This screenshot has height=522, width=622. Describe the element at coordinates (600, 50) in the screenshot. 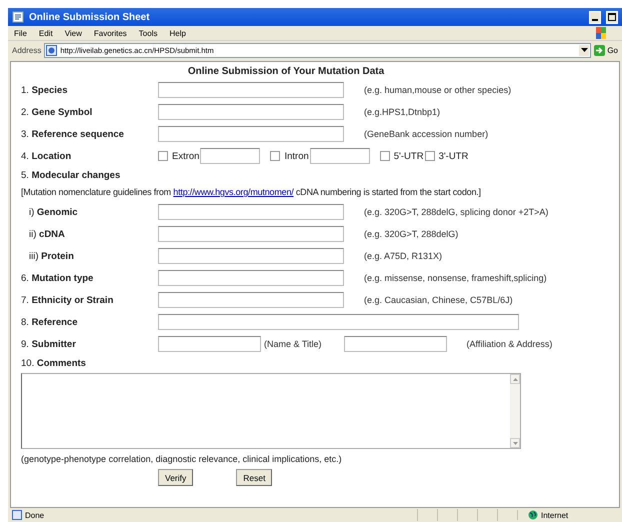

I see `arrow-icon` at that location.